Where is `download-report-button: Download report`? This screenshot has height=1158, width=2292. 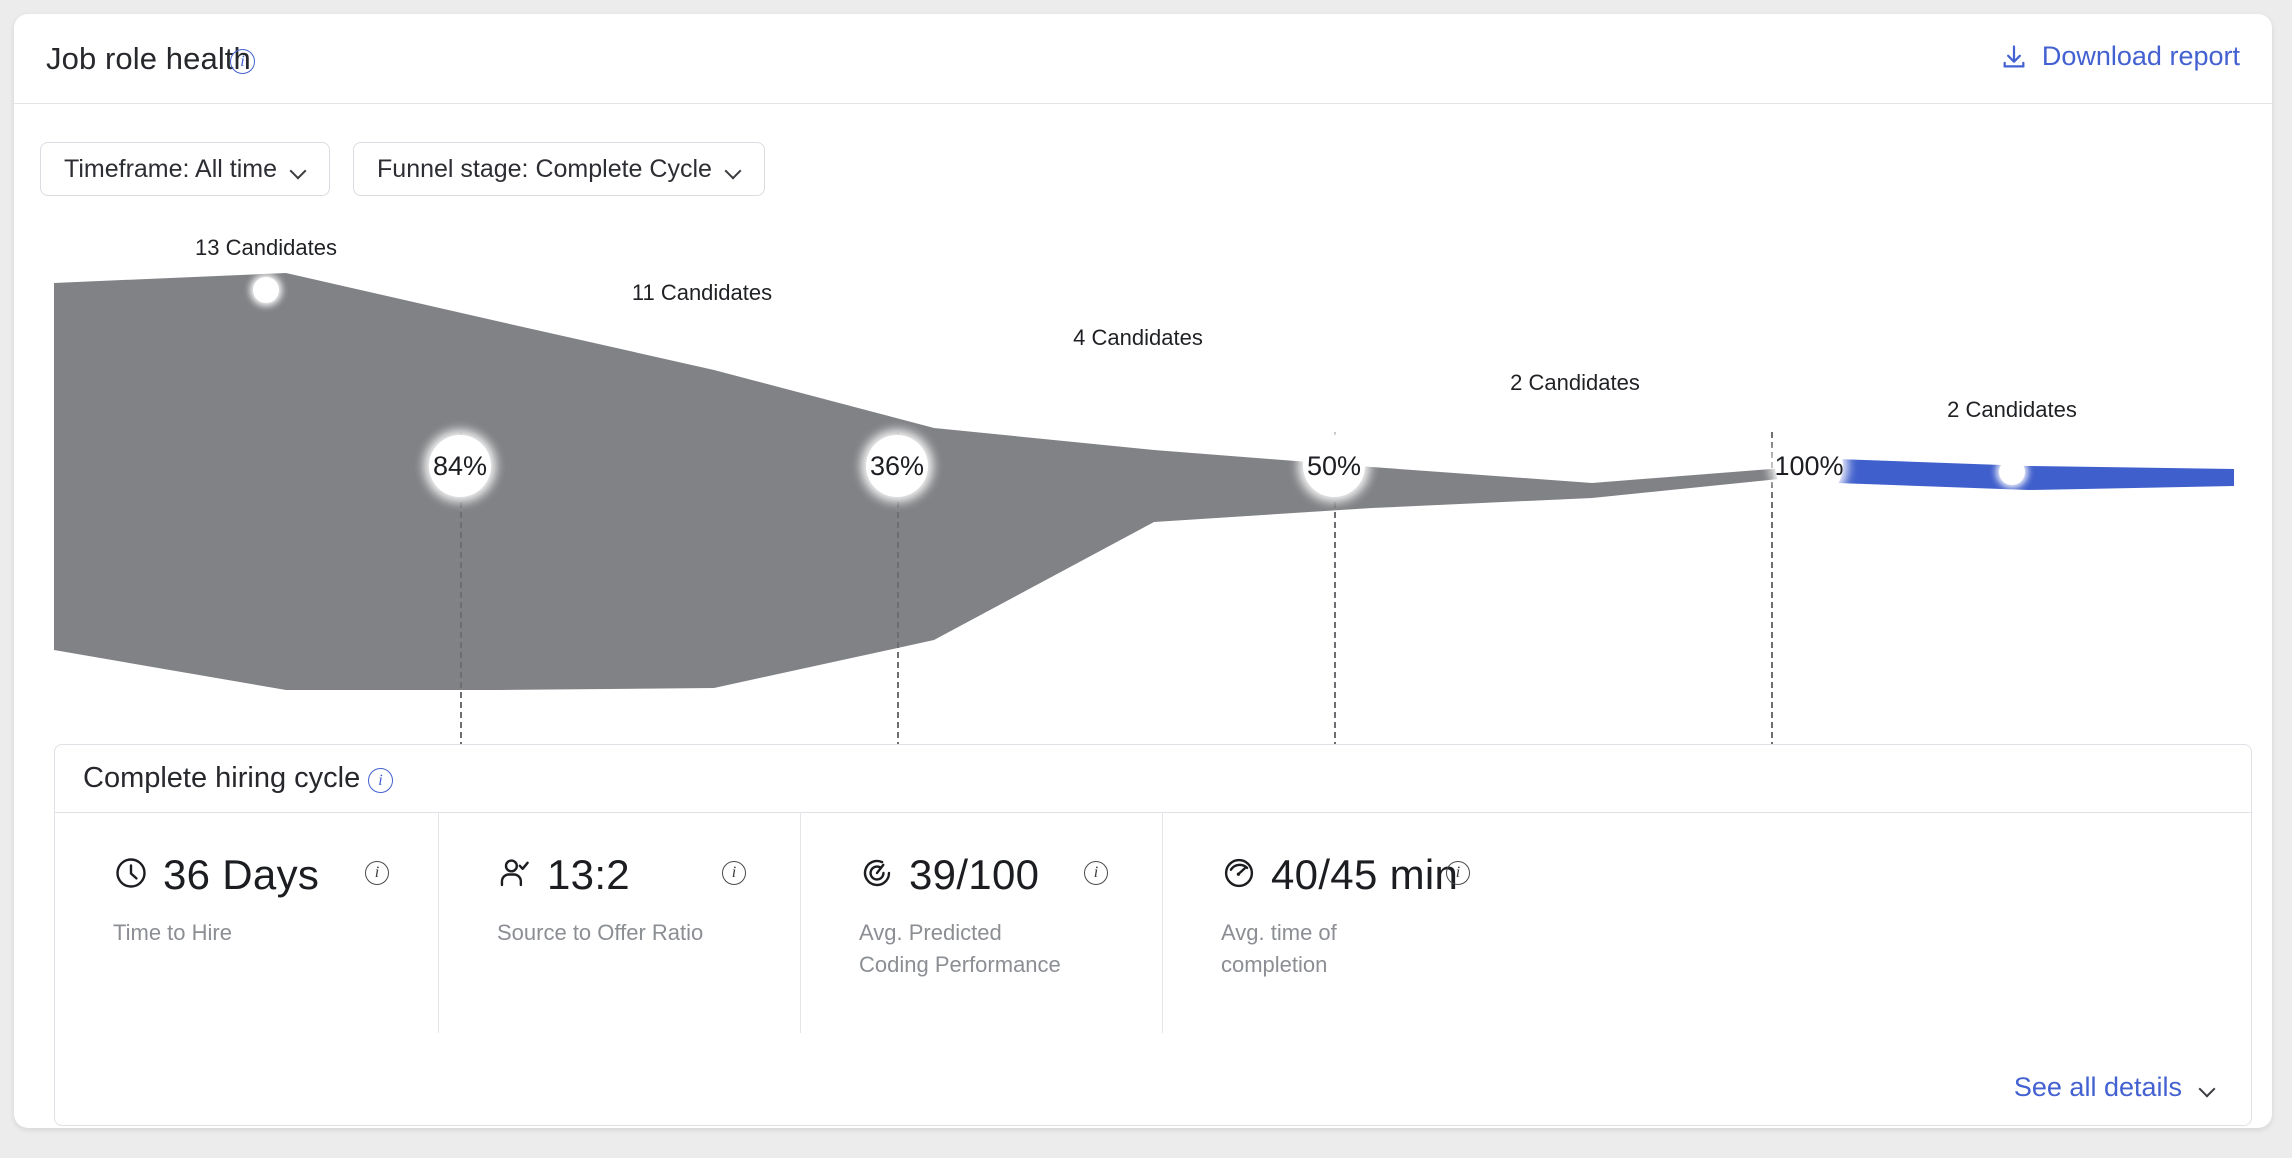
download-report-button: Download report is located at coordinates (2120, 56).